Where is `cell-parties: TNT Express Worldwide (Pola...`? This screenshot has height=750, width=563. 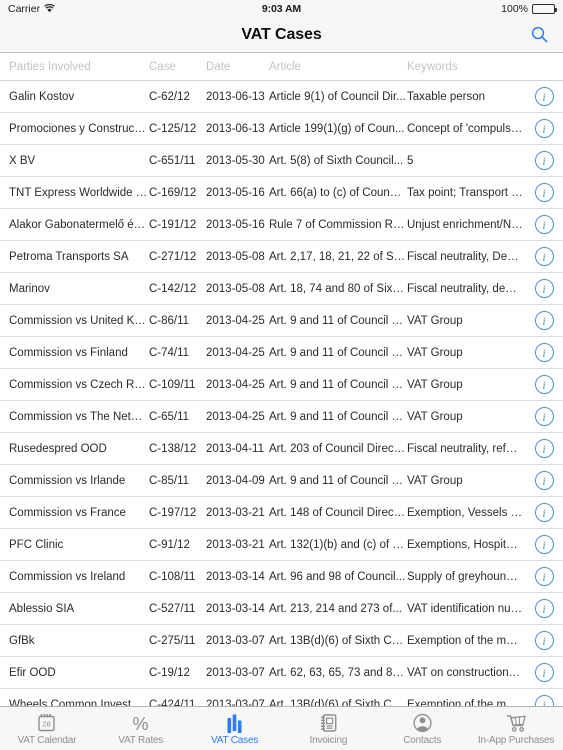 cell-parties: TNT Express Worldwide (Pola... is located at coordinates (78, 192).